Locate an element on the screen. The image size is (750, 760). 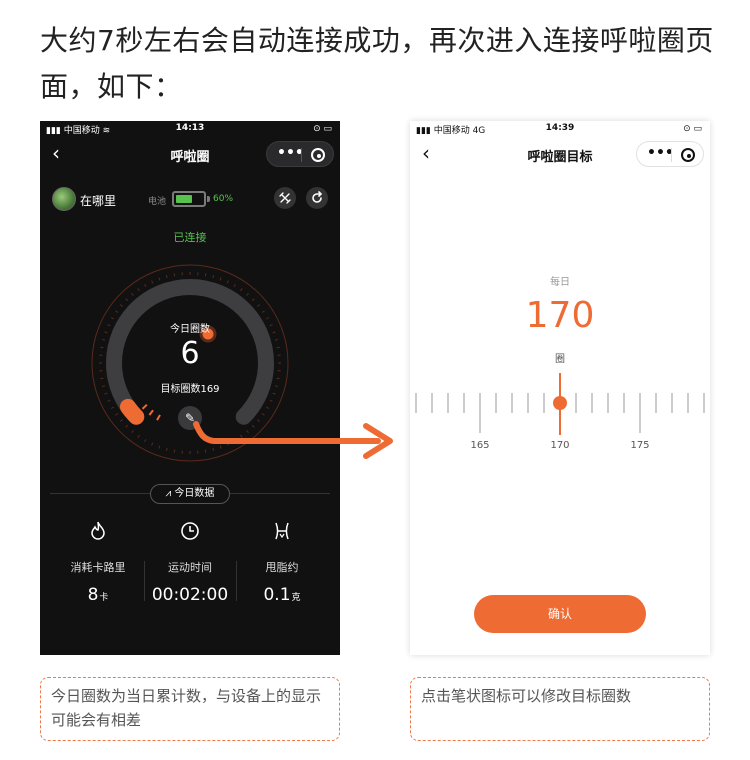
status-bar: ▮▮▮ 中国移动 4G 14:39 ⊙ ▭ is located at coordinates (560, 129).